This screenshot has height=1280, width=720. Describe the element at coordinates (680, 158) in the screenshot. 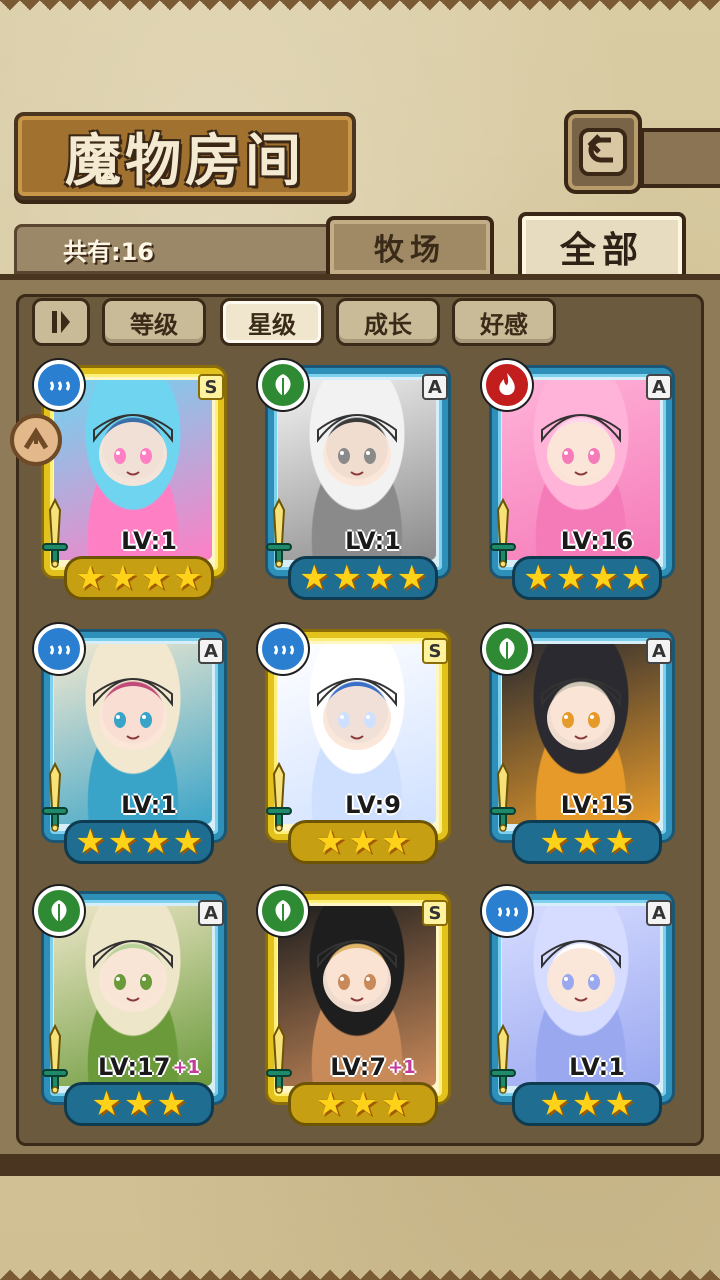

I see `back-bar` at that location.